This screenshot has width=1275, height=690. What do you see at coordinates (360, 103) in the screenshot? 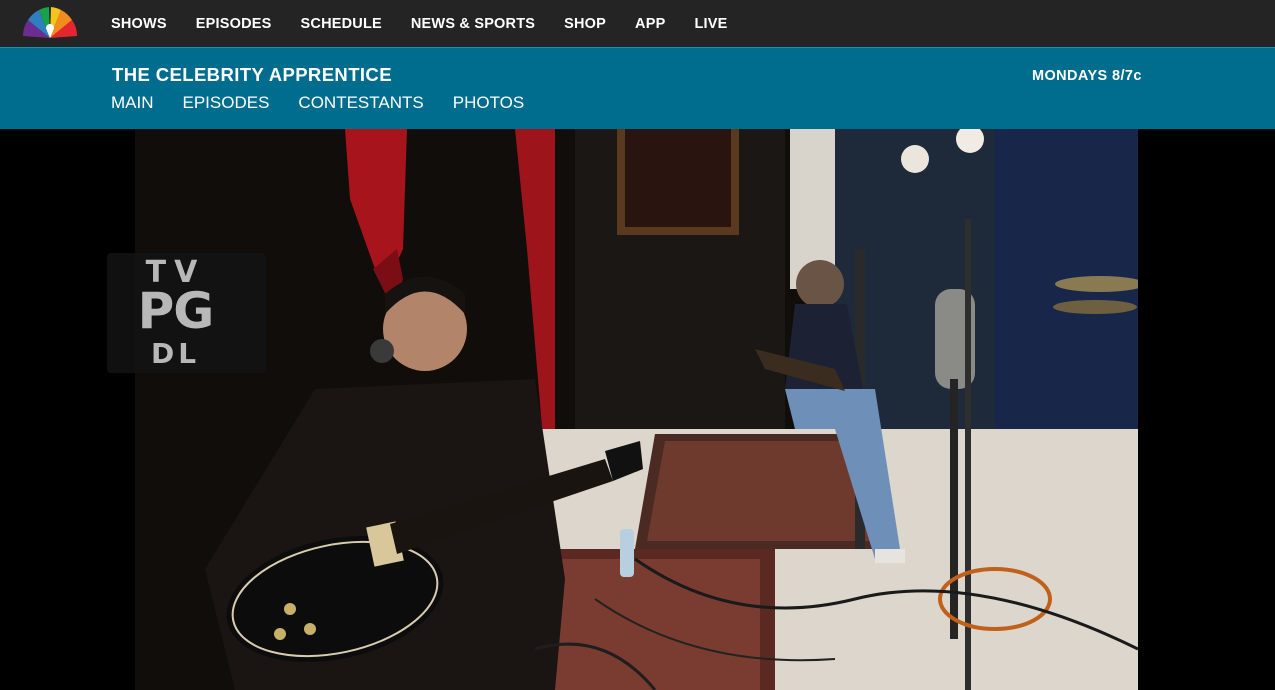
I see `tab-contestants: CONTESTANTS` at bounding box center [360, 103].